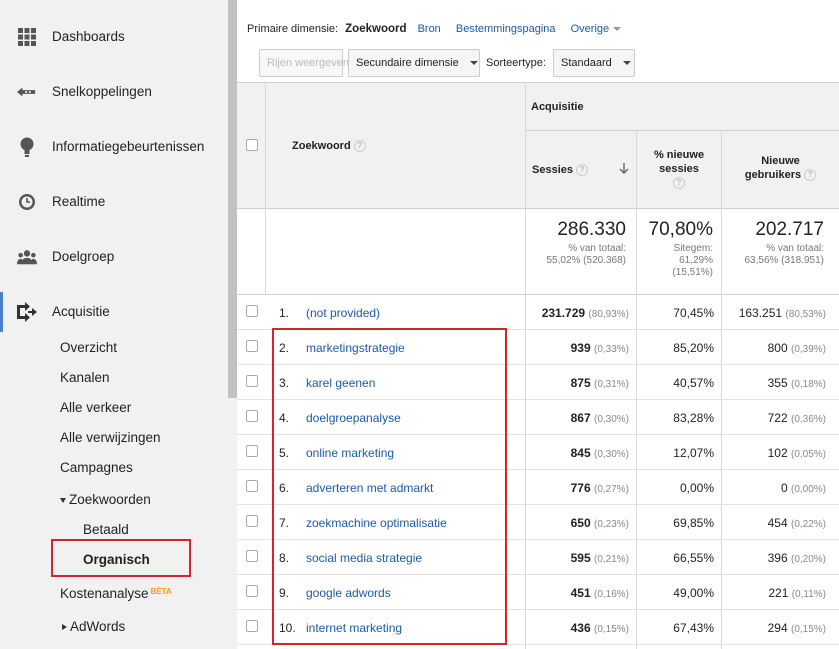 This screenshot has height=649, width=839. What do you see at coordinates (304, 63) in the screenshot?
I see `show-rows-button: Rijen weergeven` at bounding box center [304, 63].